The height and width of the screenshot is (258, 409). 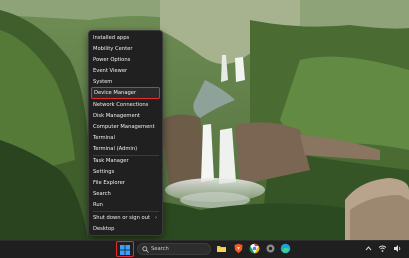 What do you see at coordinates (254, 248) in the screenshot?
I see `chrome-icon` at bounding box center [254, 248].